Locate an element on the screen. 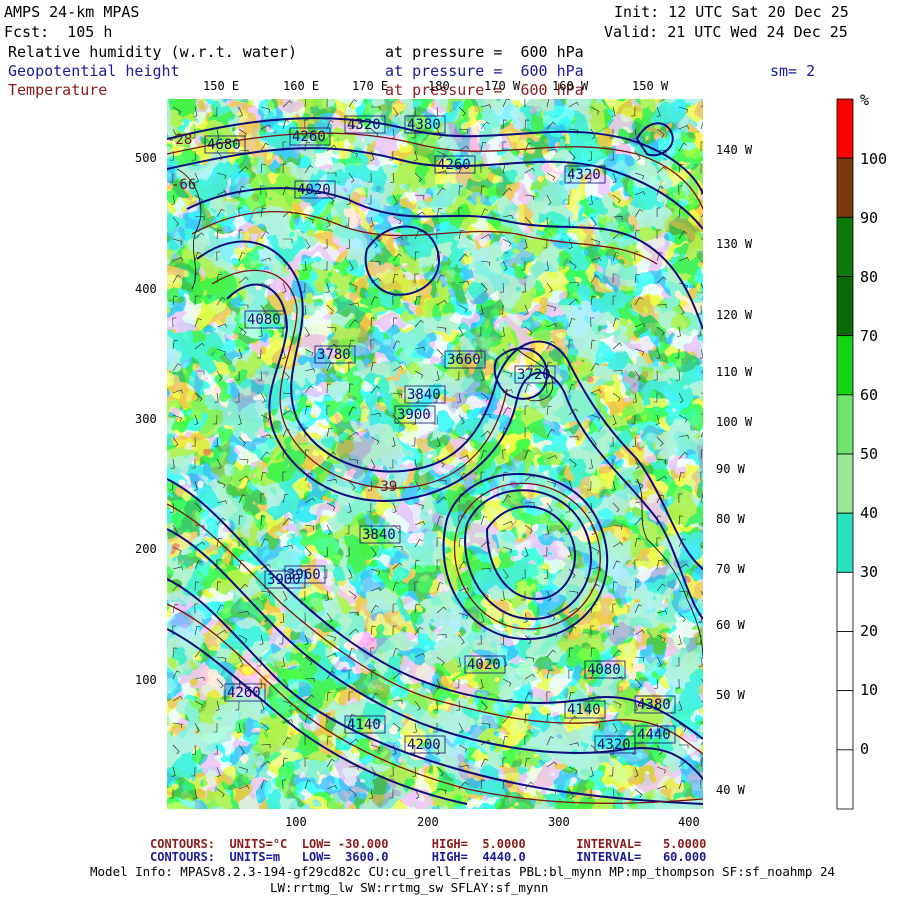  temp-label: -28 is located at coordinates (179, 140).